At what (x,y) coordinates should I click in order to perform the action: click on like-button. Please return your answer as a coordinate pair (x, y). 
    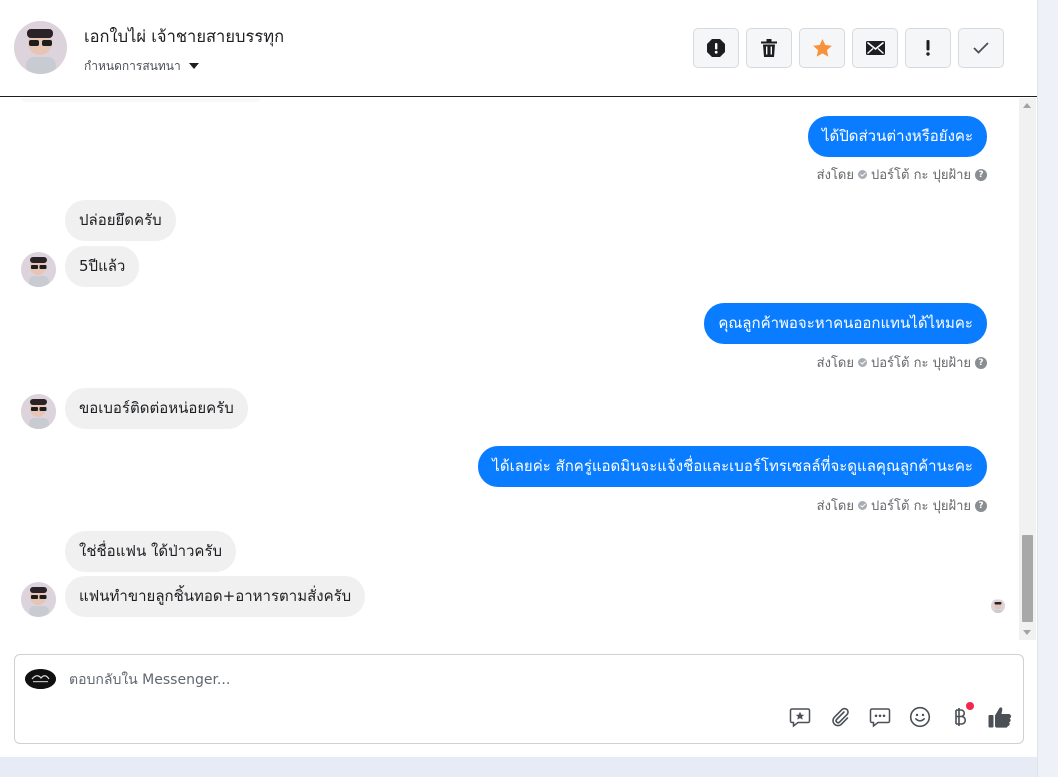
    Looking at the image, I should click on (1000, 717).